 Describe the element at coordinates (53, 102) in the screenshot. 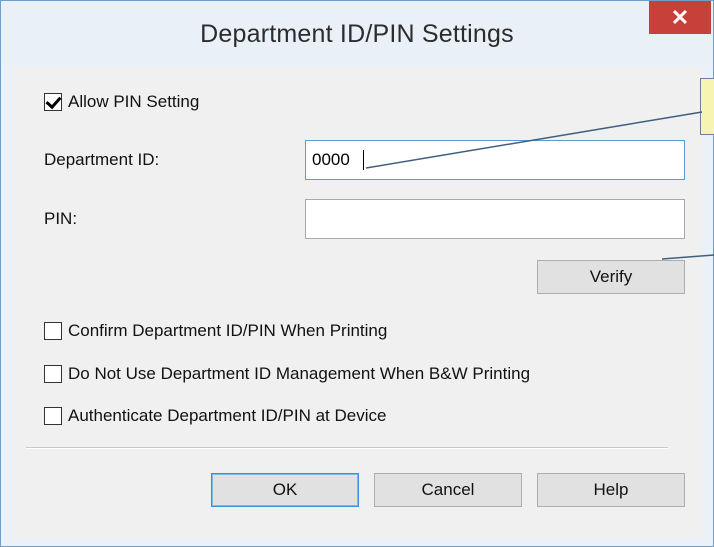

I see `checkbox-checked-icon` at that location.